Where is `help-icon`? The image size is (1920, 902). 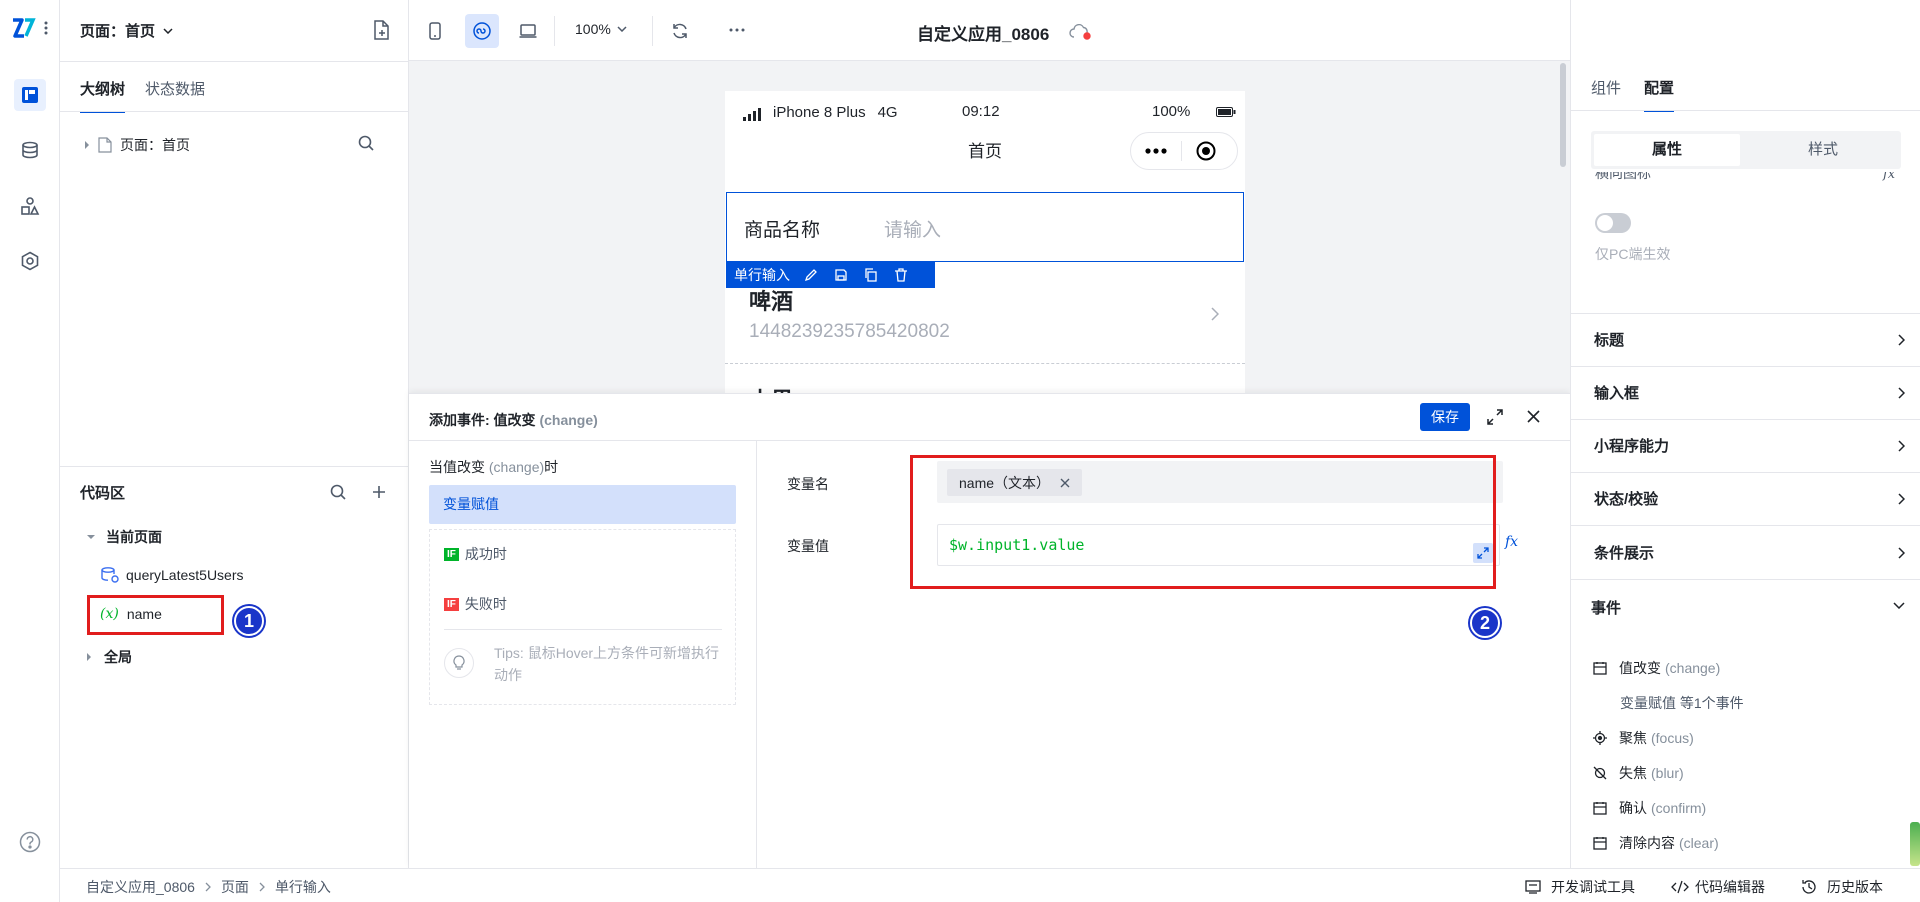 help-icon is located at coordinates (30, 842).